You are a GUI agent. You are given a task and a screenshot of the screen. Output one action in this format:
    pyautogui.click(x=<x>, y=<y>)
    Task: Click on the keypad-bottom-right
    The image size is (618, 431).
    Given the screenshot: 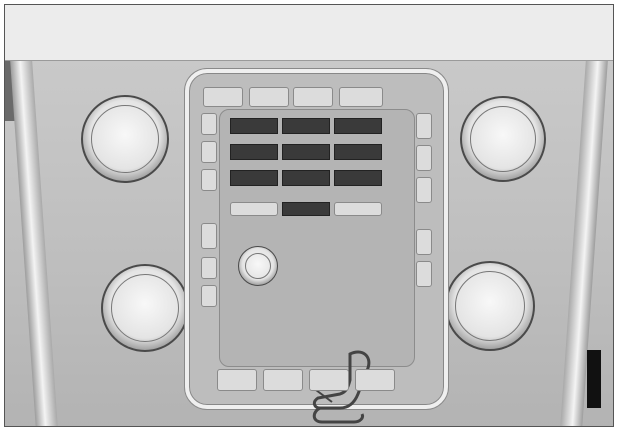 What is the action you would take?
    pyautogui.click(x=358, y=209)
    